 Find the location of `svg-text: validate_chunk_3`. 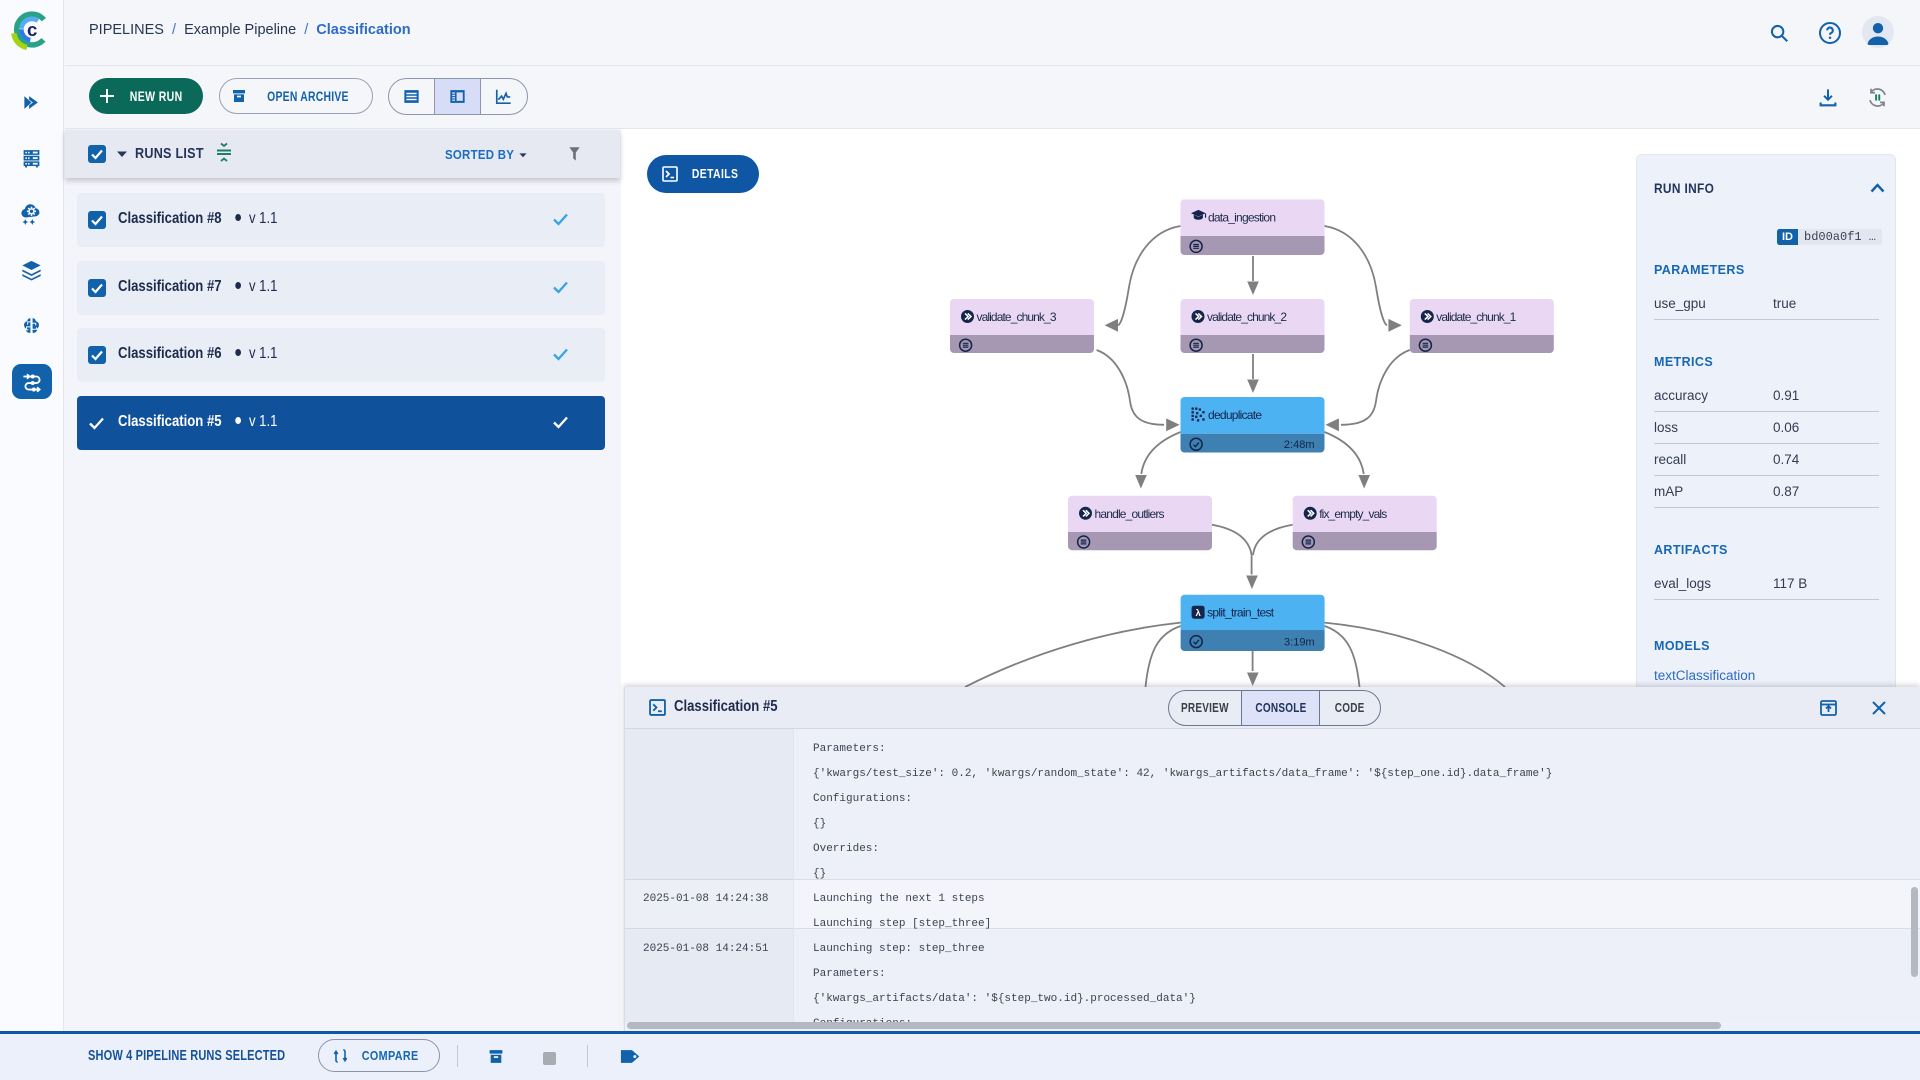

svg-text: validate_chunk_3 is located at coordinates (1017, 317).